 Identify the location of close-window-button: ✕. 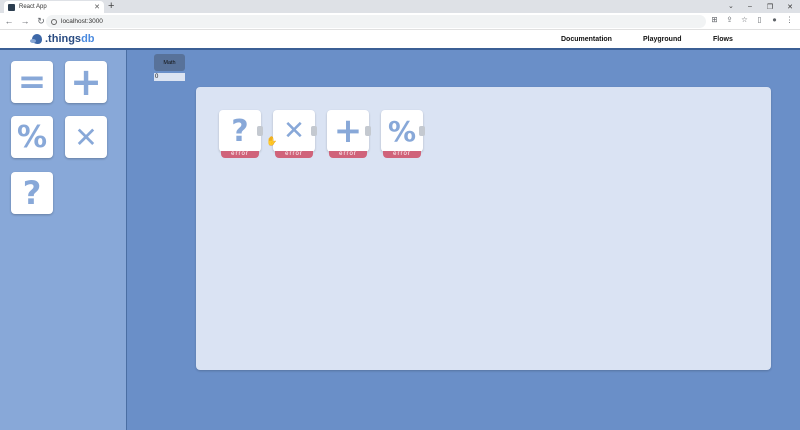
(790, 7).